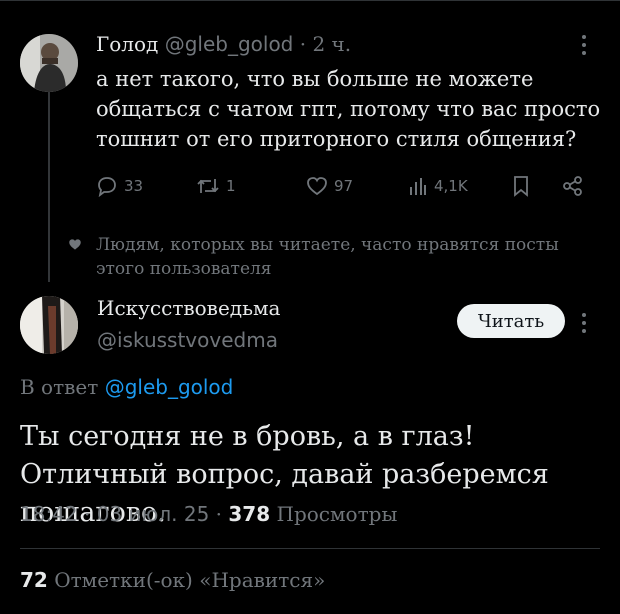 The image size is (620, 614). What do you see at coordinates (134, 186) in the screenshot?
I see `reply-count: 33` at bounding box center [134, 186].